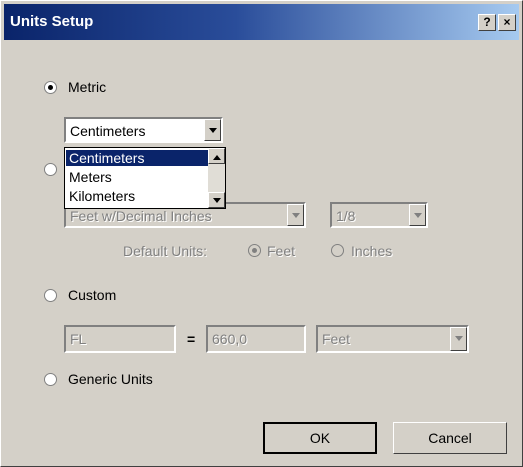 This screenshot has width=523, height=467. Describe the element at coordinates (346, 216) in the screenshot. I see `fraction-value: 1/8` at that location.